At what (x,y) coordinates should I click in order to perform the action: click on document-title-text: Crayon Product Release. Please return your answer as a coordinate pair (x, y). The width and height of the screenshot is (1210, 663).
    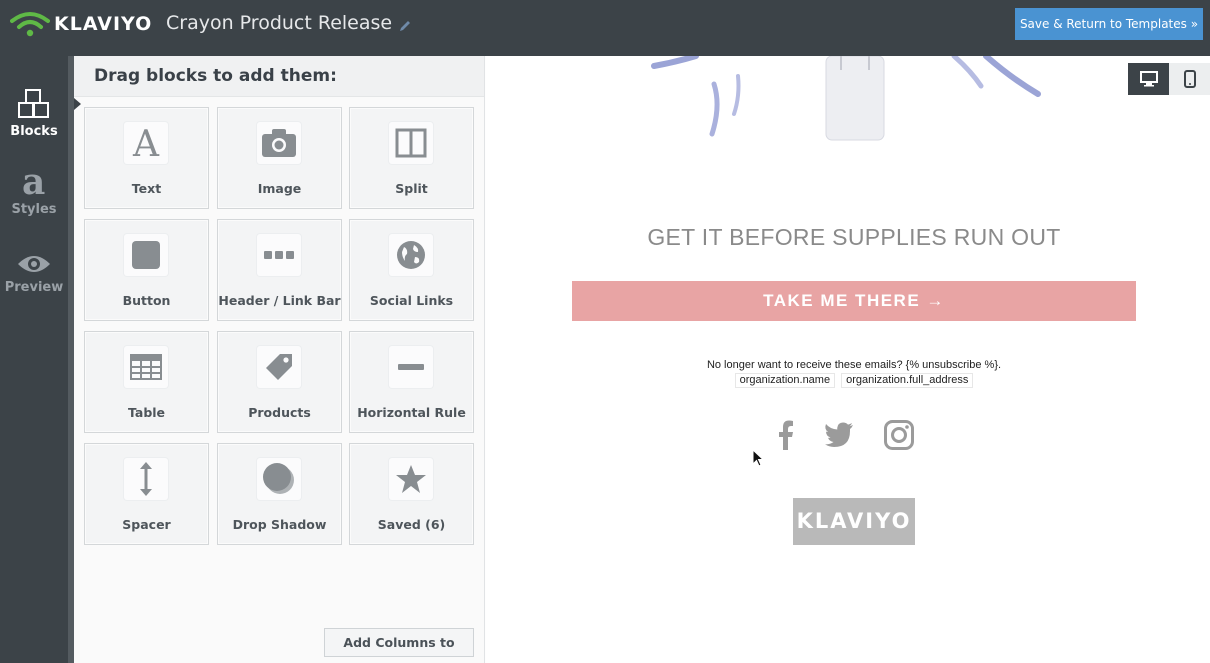
    Looking at the image, I should click on (279, 23).